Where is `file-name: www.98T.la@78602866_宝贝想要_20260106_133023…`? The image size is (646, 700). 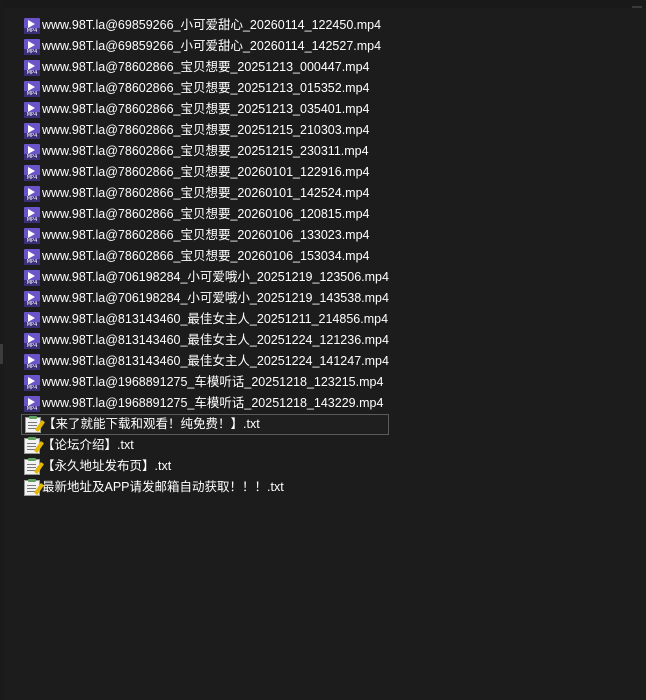
file-name: www.98T.la@78602866_宝贝想要_20260106_133023… is located at coordinates (206, 235).